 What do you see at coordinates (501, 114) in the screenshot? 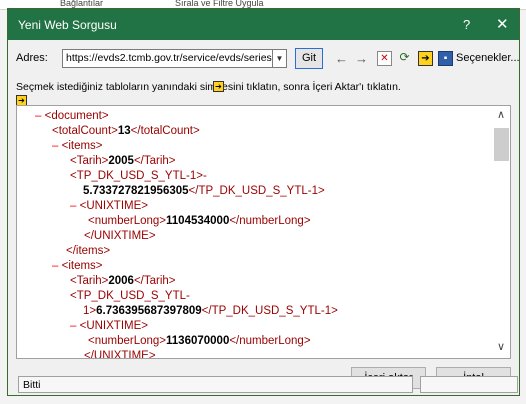
I see `scroll-up-icon: ∧` at bounding box center [501, 114].